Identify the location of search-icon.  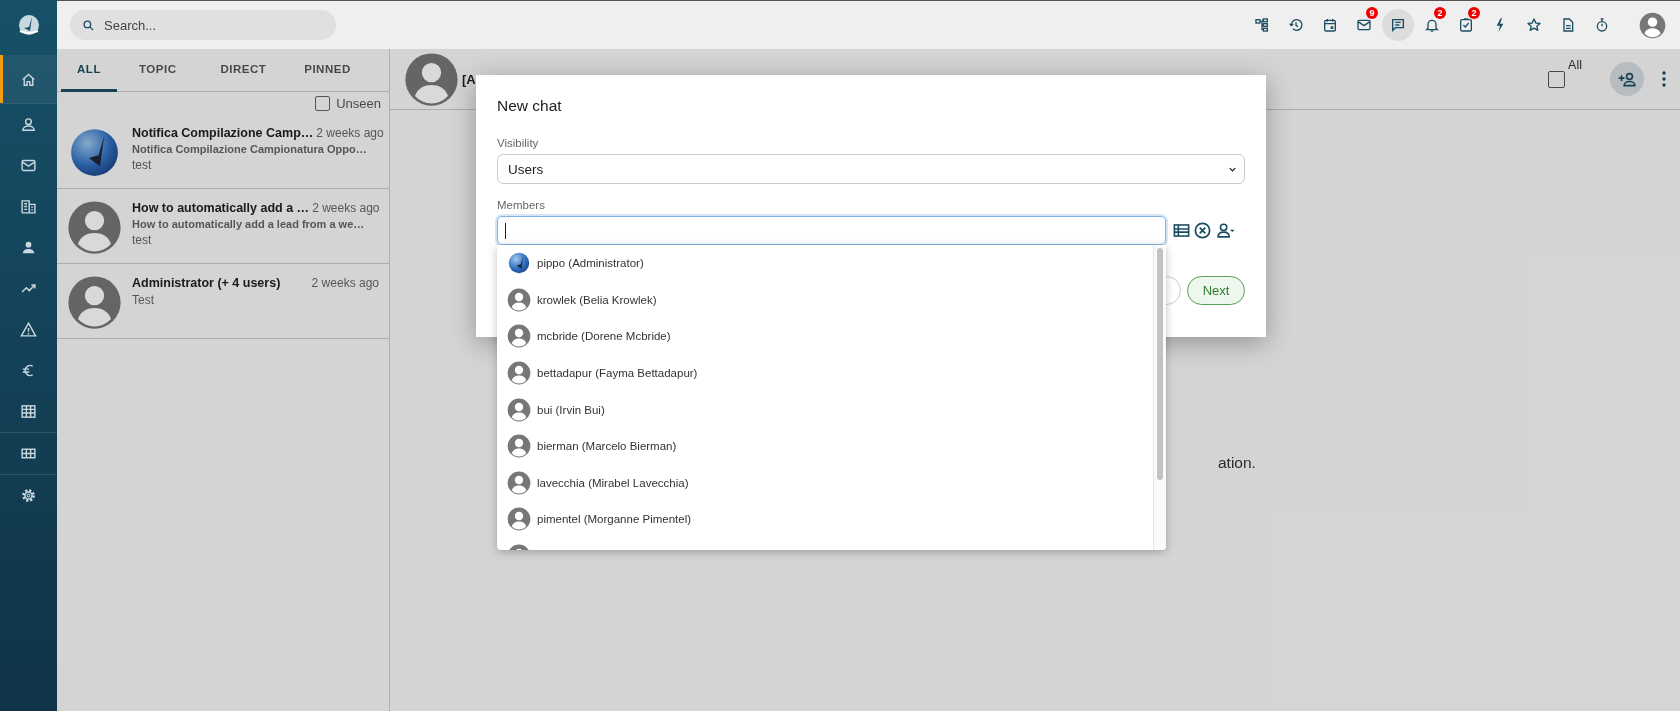
(88, 25).